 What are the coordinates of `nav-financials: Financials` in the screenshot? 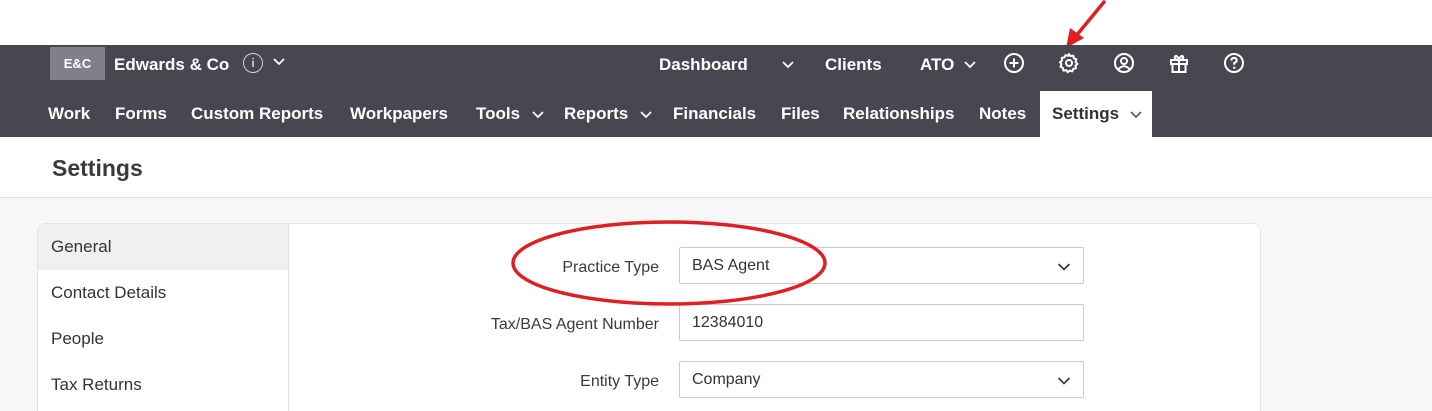 It's located at (714, 114).